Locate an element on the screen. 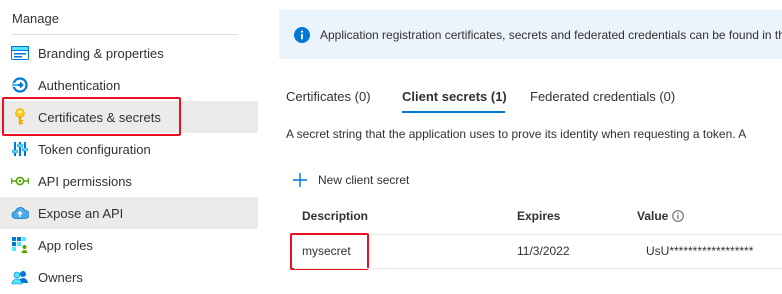  section-title: Manage is located at coordinates (35, 18).